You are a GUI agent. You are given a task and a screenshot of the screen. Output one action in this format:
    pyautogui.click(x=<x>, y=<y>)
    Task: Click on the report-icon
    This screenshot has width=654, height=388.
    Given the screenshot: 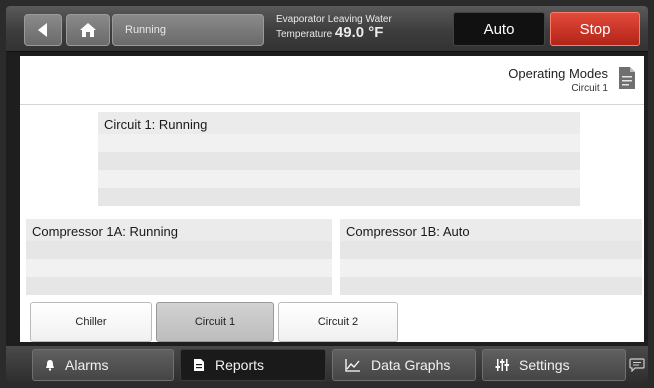 What is the action you would take?
    pyautogui.click(x=199, y=365)
    